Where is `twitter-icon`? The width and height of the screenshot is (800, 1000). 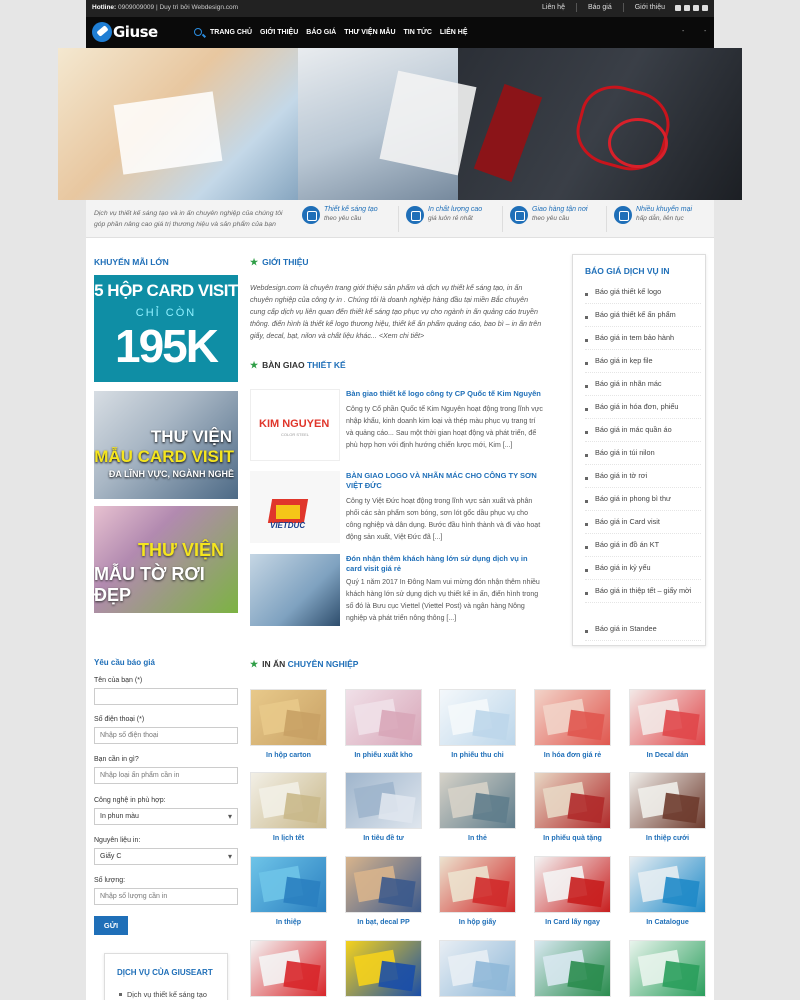 twitter-icon is located at coordinates (696, 7).